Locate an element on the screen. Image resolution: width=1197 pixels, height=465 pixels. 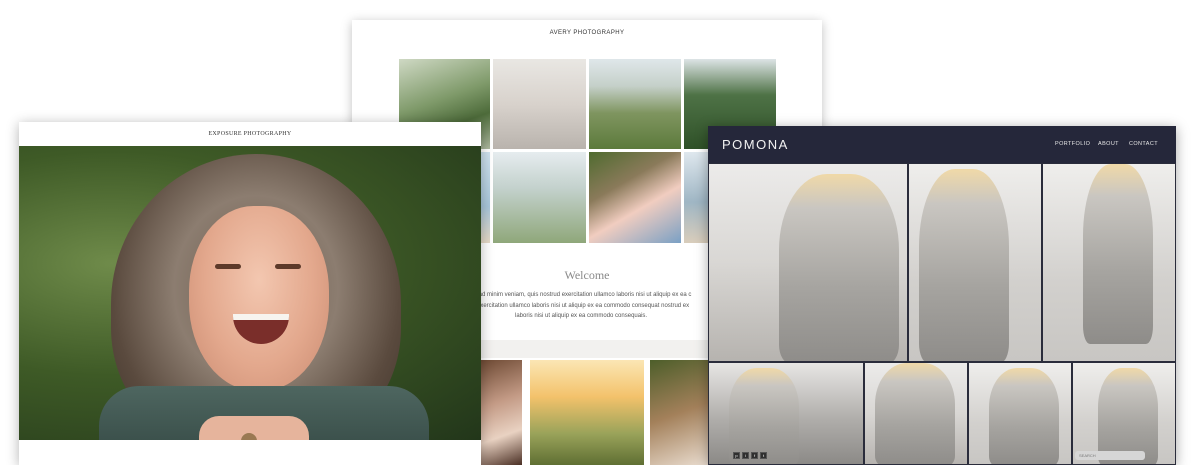
nav-portfolio: PORTFOLIO is located at coordinates (1072, 144).